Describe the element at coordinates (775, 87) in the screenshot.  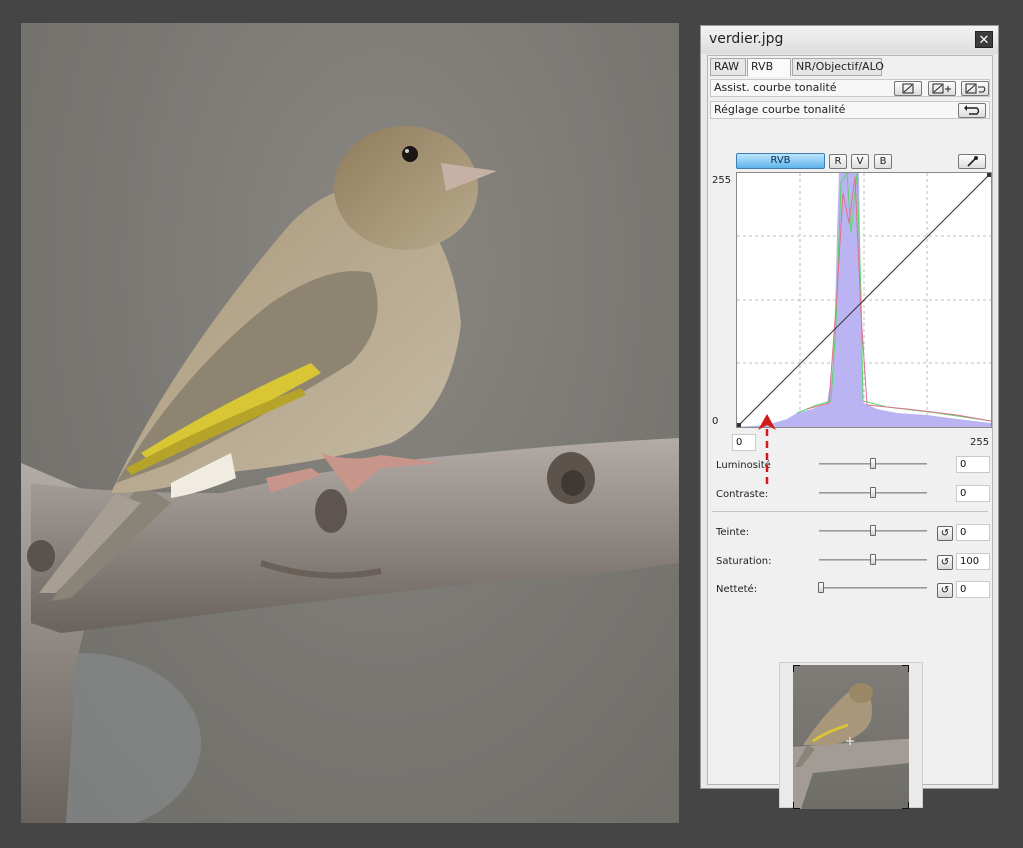
I see `curve-assist-label: Assist. courbe tonalité` at that location.